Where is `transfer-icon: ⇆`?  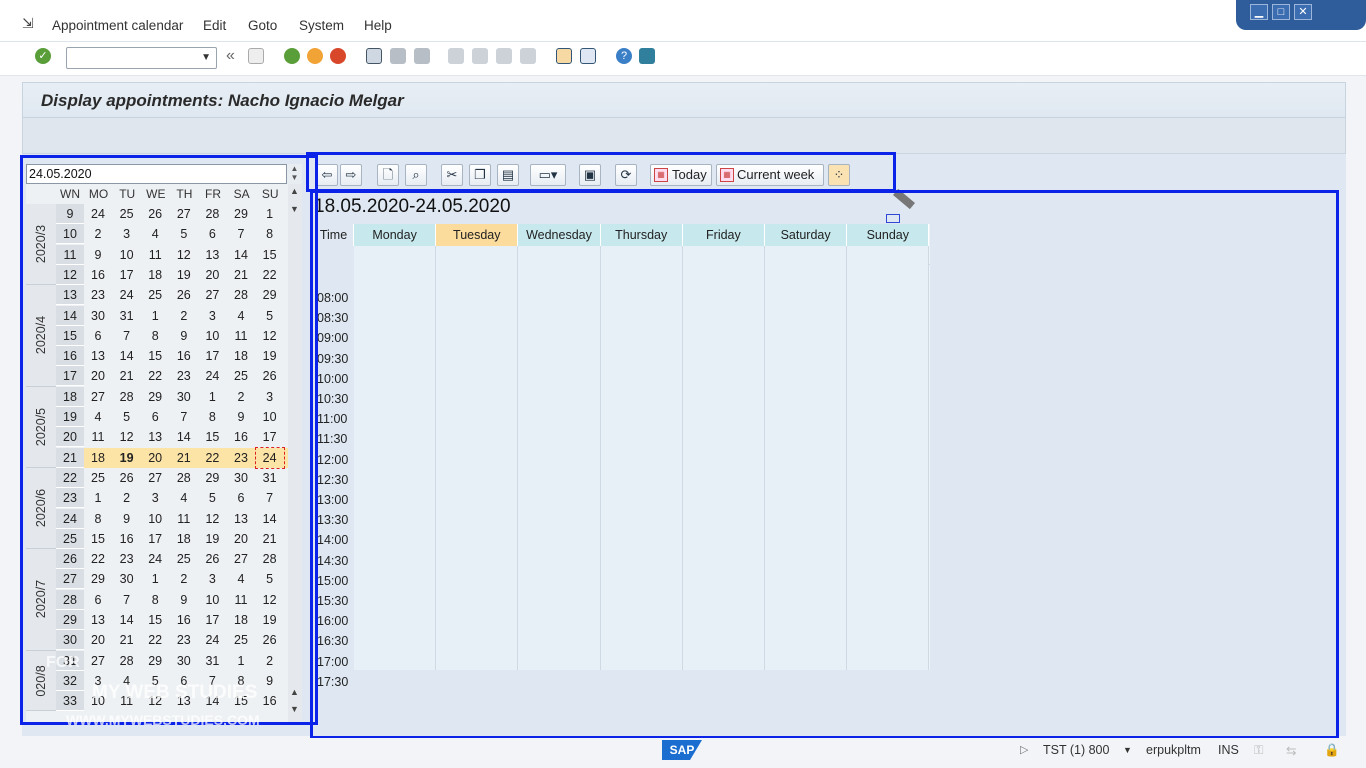 transfer-icon: ⇆ is located at coordinates (1291, 751).